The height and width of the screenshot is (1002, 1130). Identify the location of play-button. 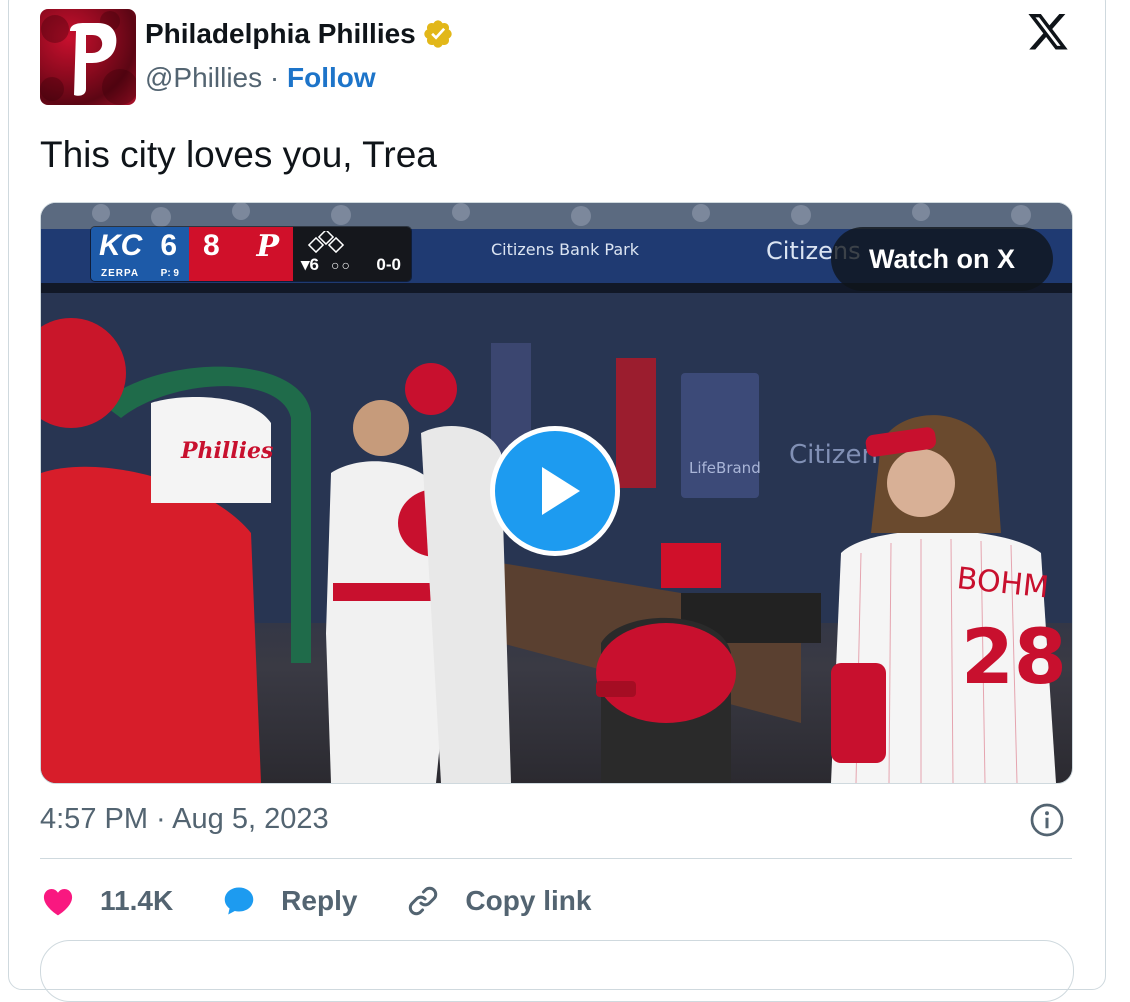
(555, 491).